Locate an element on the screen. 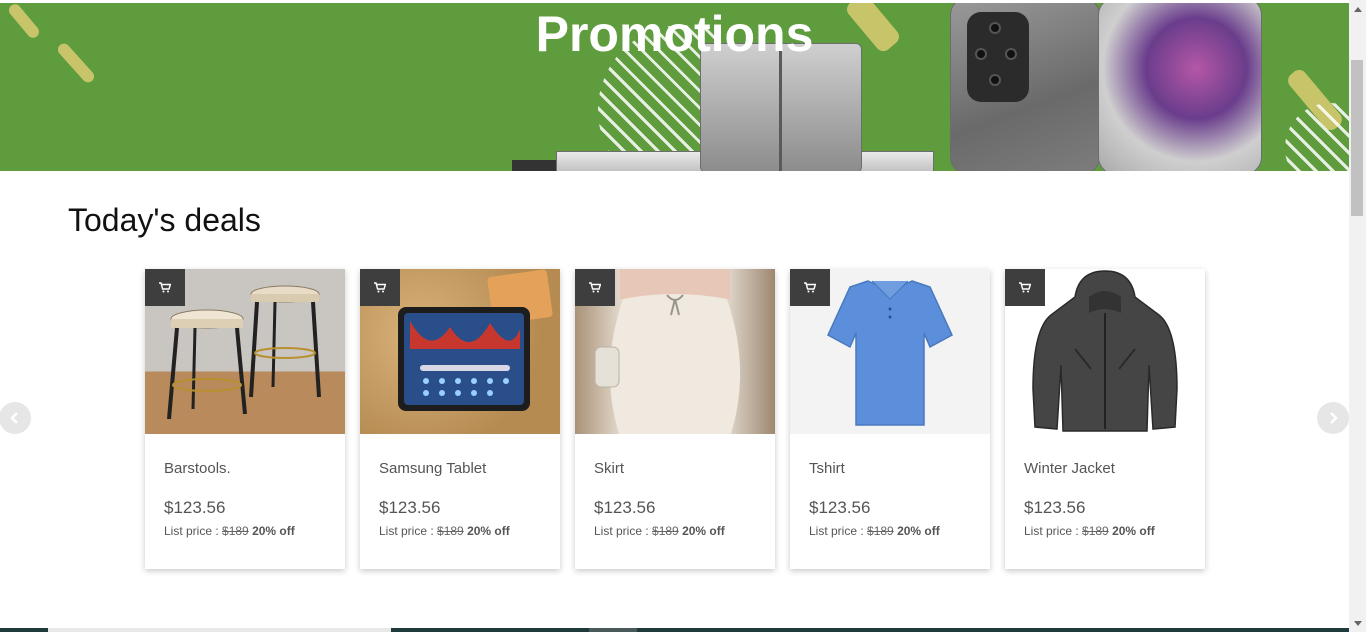 This screenshot has width=1366, height=632. carousel-next-button is located at coordinates (1333, 418).